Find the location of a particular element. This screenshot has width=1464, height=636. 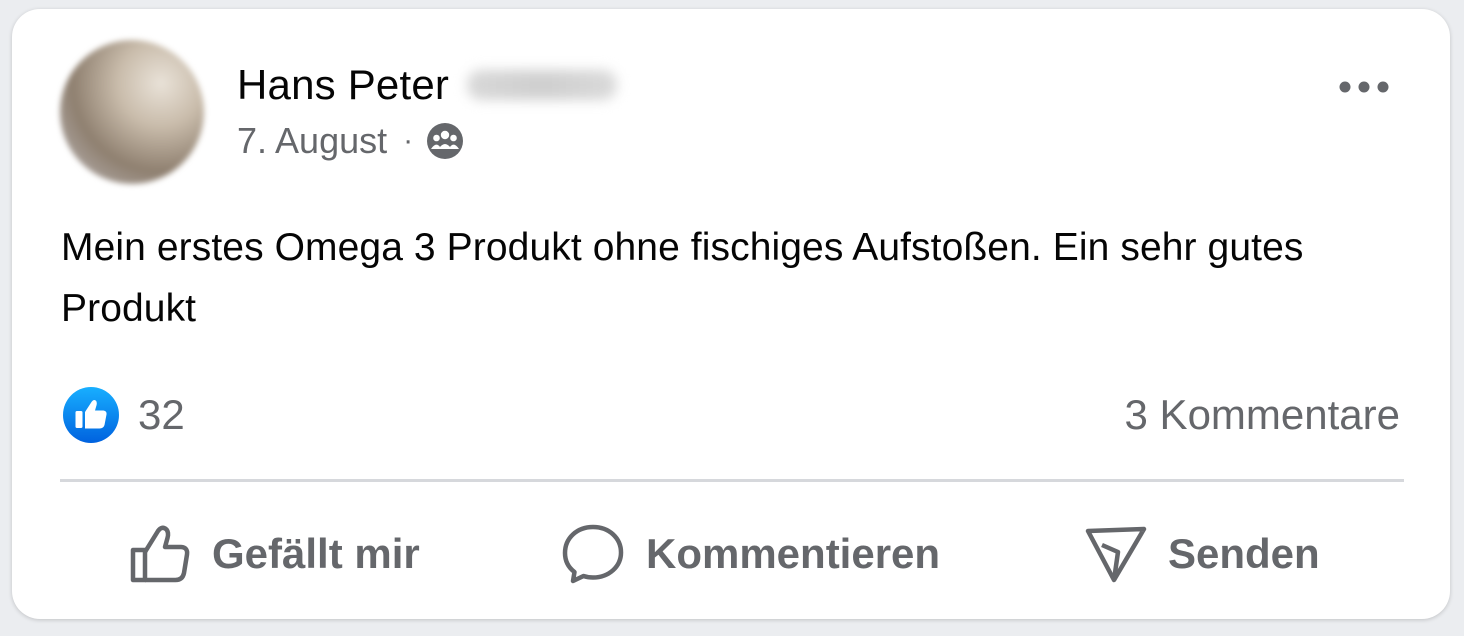

avatar is located at coordinates (132, 112).